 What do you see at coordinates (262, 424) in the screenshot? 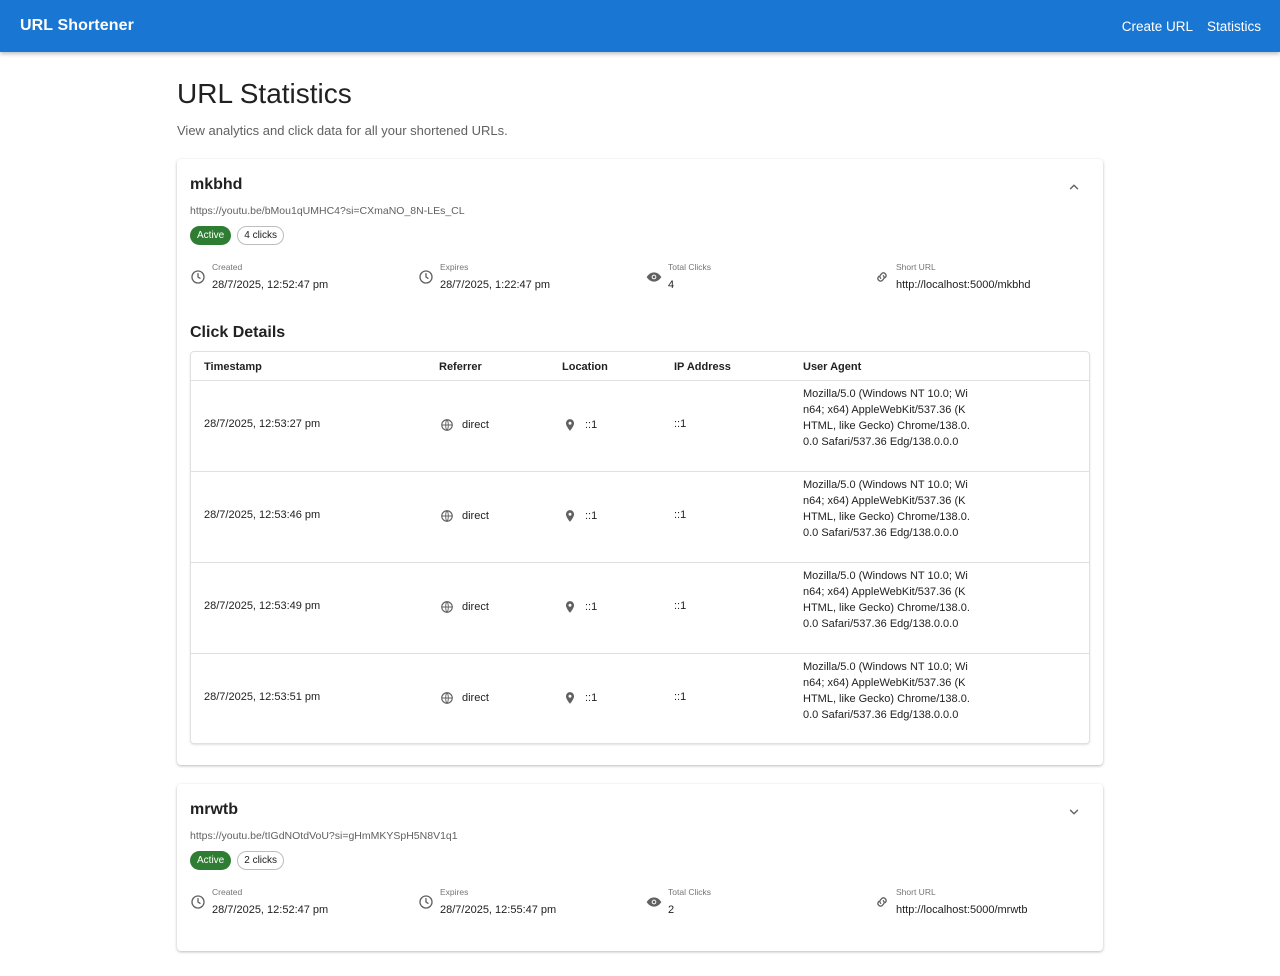
I see `timestamp-cell: 28/7/2025, 12:53:27 pm` at bounding box center [262, 424].